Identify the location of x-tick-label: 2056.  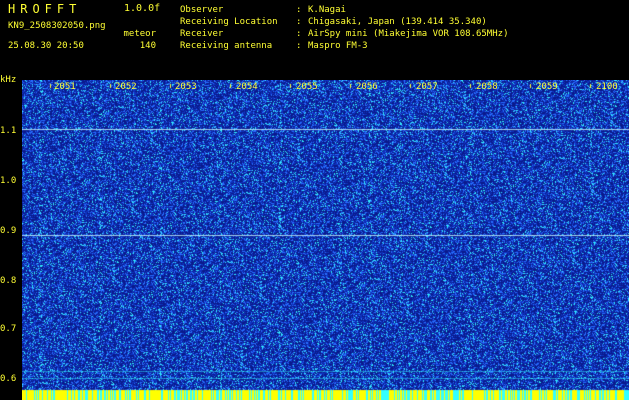
(367, 87).